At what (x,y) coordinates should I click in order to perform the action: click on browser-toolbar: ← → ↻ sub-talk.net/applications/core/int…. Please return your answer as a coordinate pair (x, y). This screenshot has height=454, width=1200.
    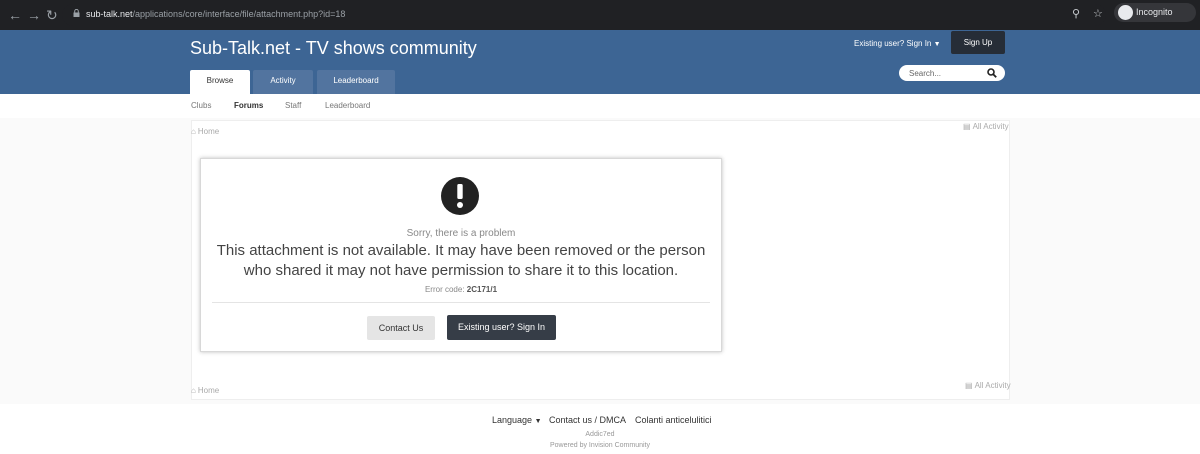
    Looking at the image, I should click on (600, 15).